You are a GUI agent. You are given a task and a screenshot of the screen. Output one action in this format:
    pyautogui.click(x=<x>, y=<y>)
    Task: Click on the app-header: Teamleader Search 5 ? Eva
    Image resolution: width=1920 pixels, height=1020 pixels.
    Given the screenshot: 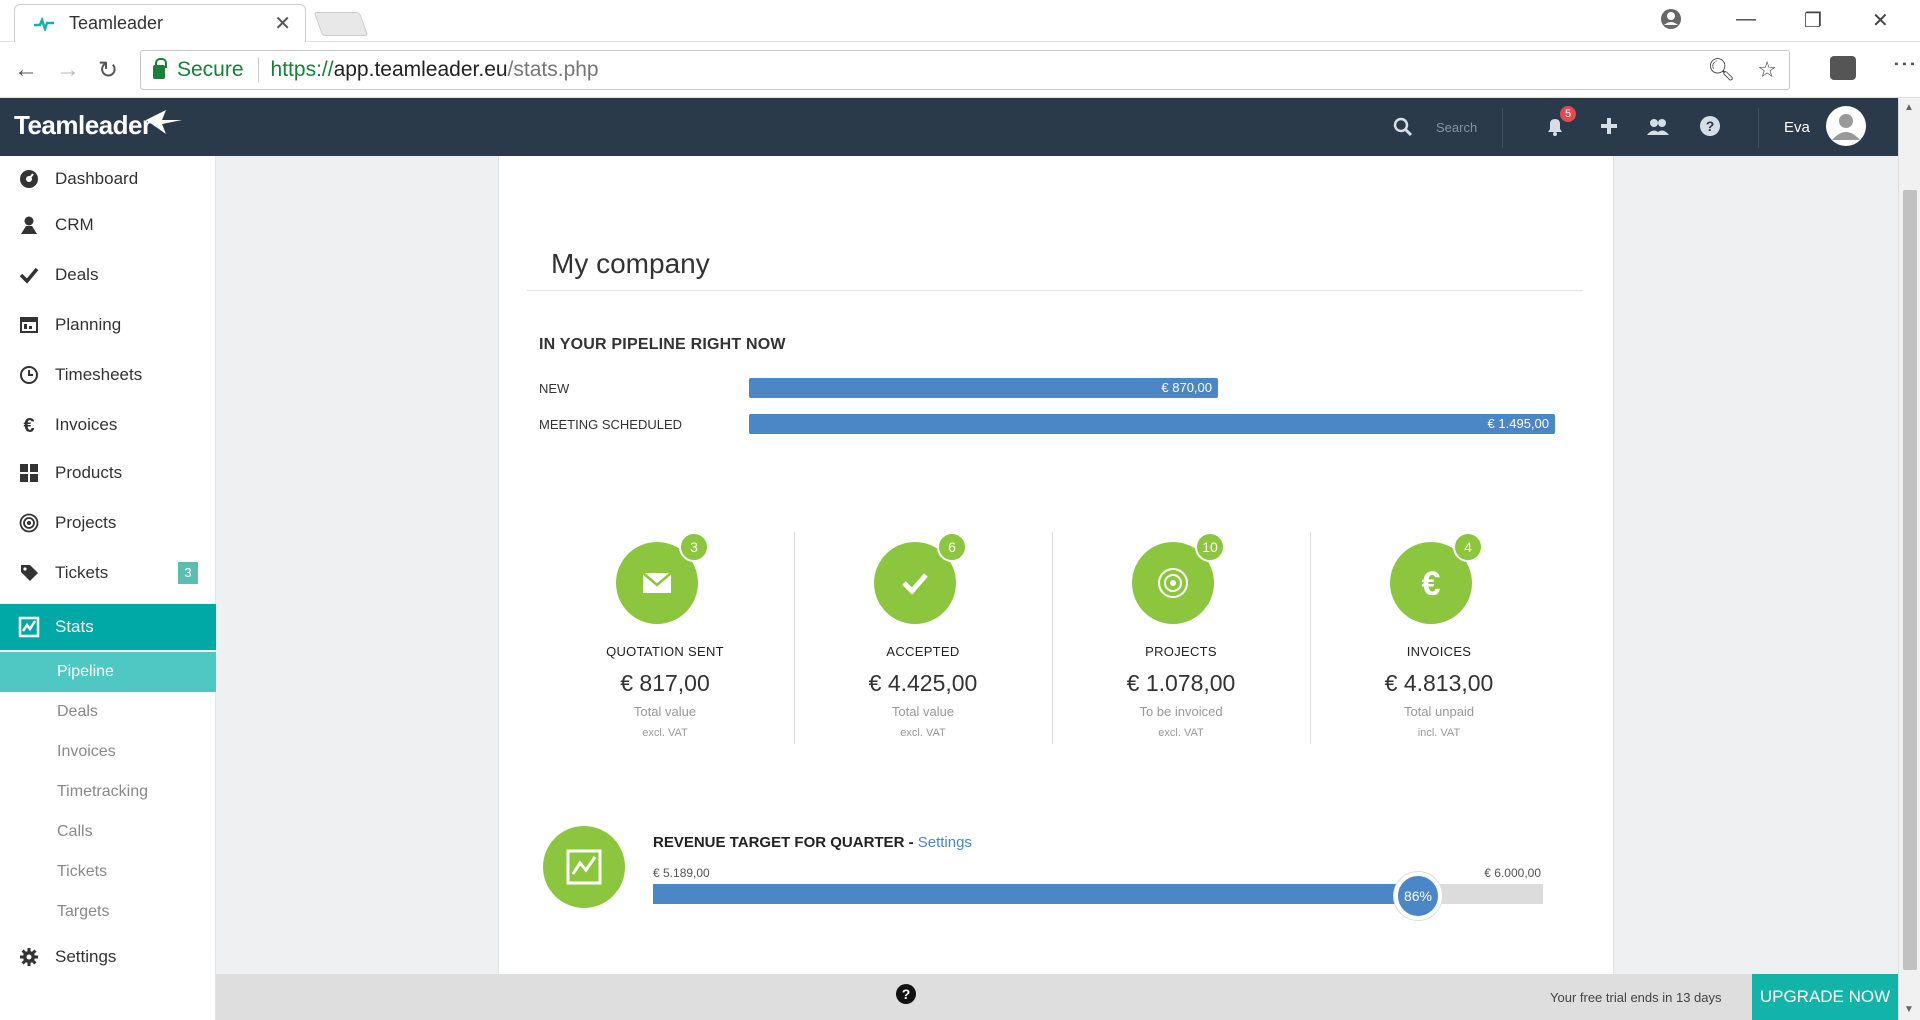 What is the action you would take?
    pyautogui.click(x=949, y=127)
    